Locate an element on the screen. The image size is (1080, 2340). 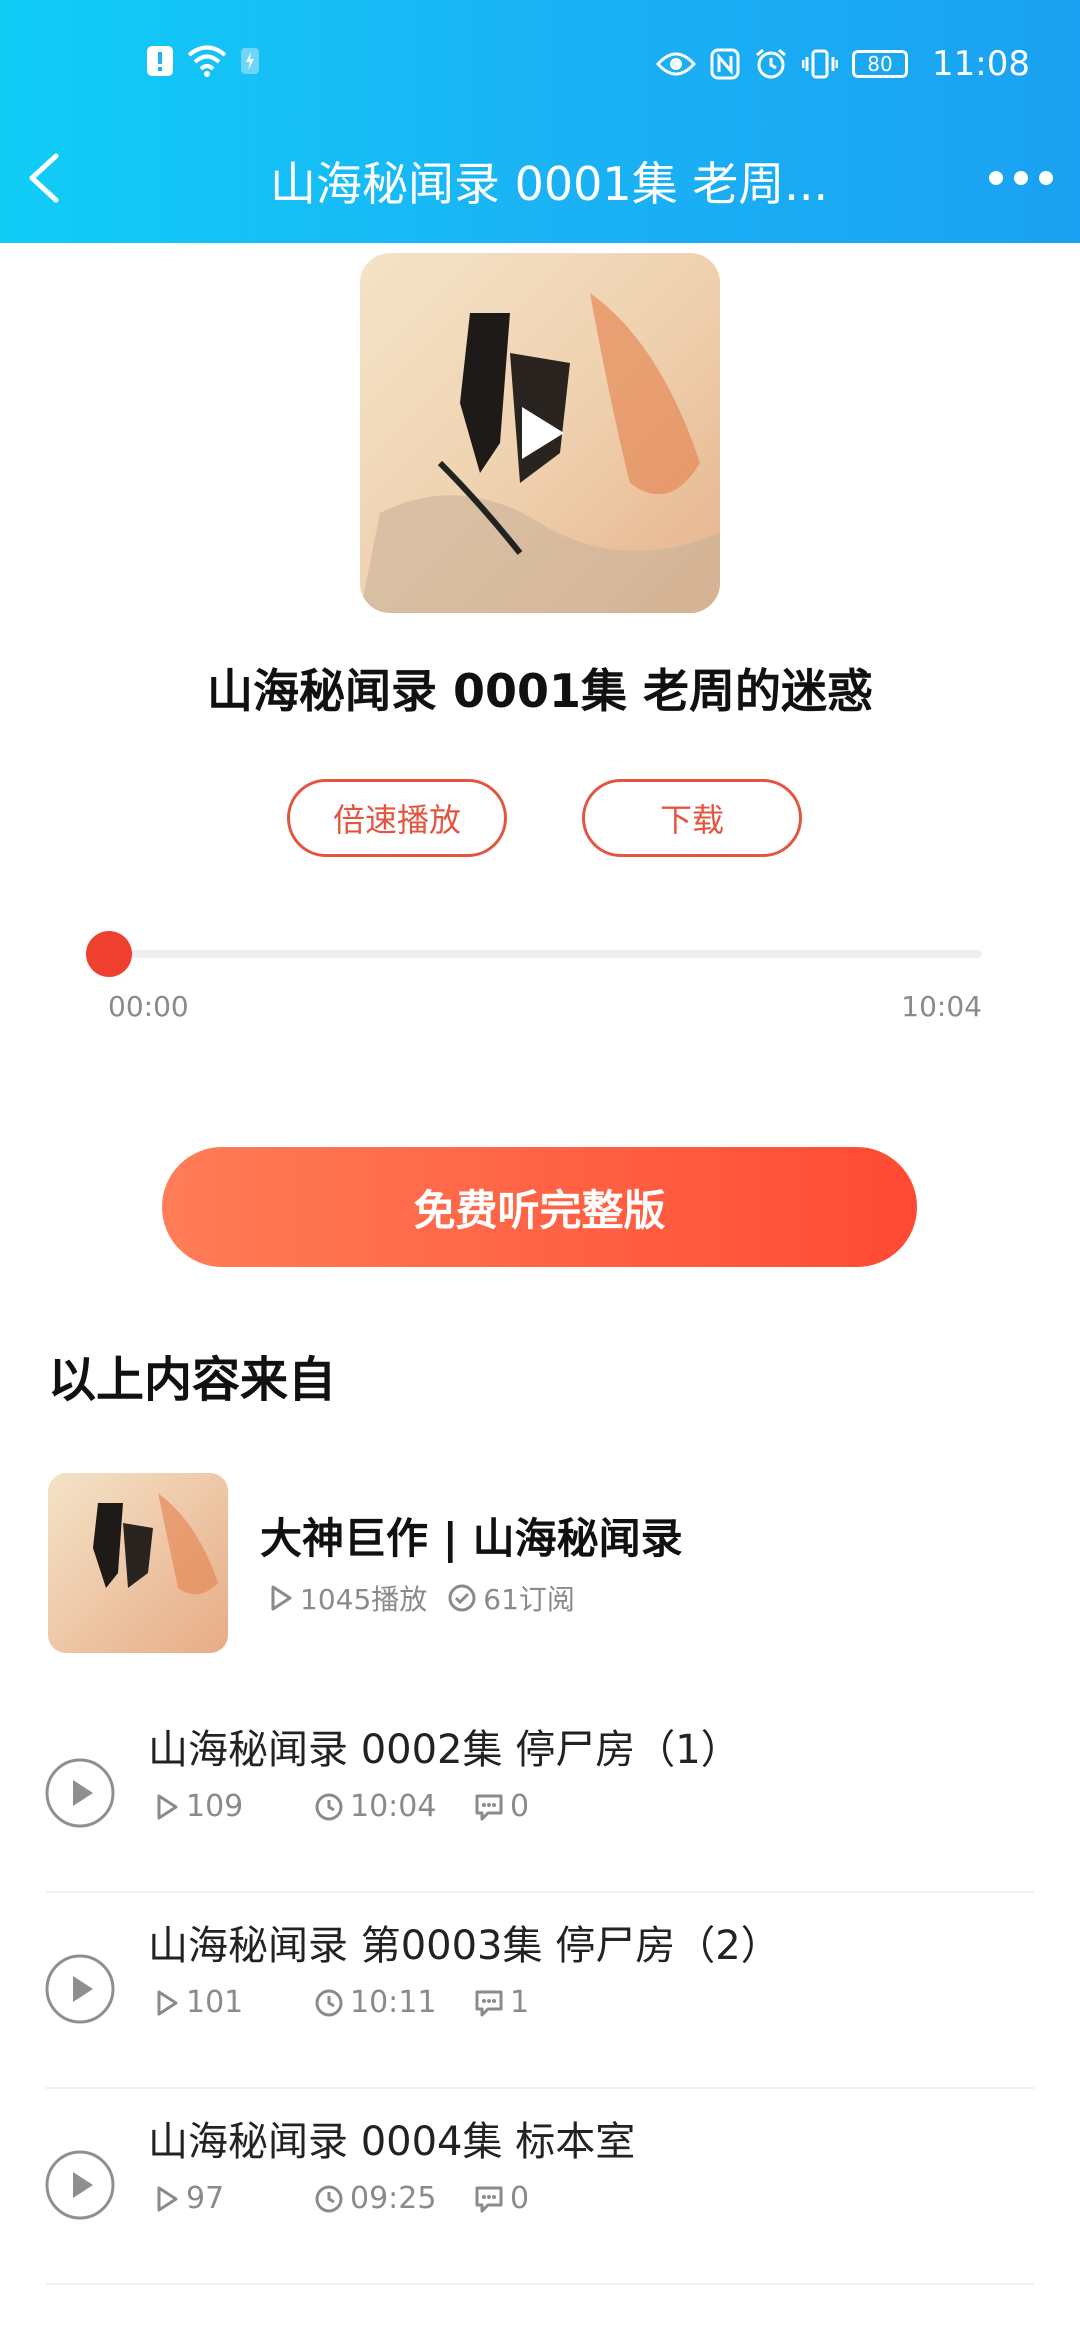
episode-plays: 97 is located at coordinates (234, 2198).